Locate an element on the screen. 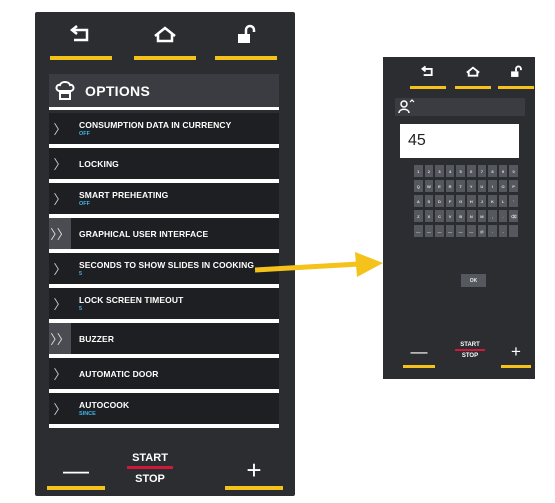 This screenshot has height=503, width=555. keyboard-key: S is located at coordinates (429, 201).